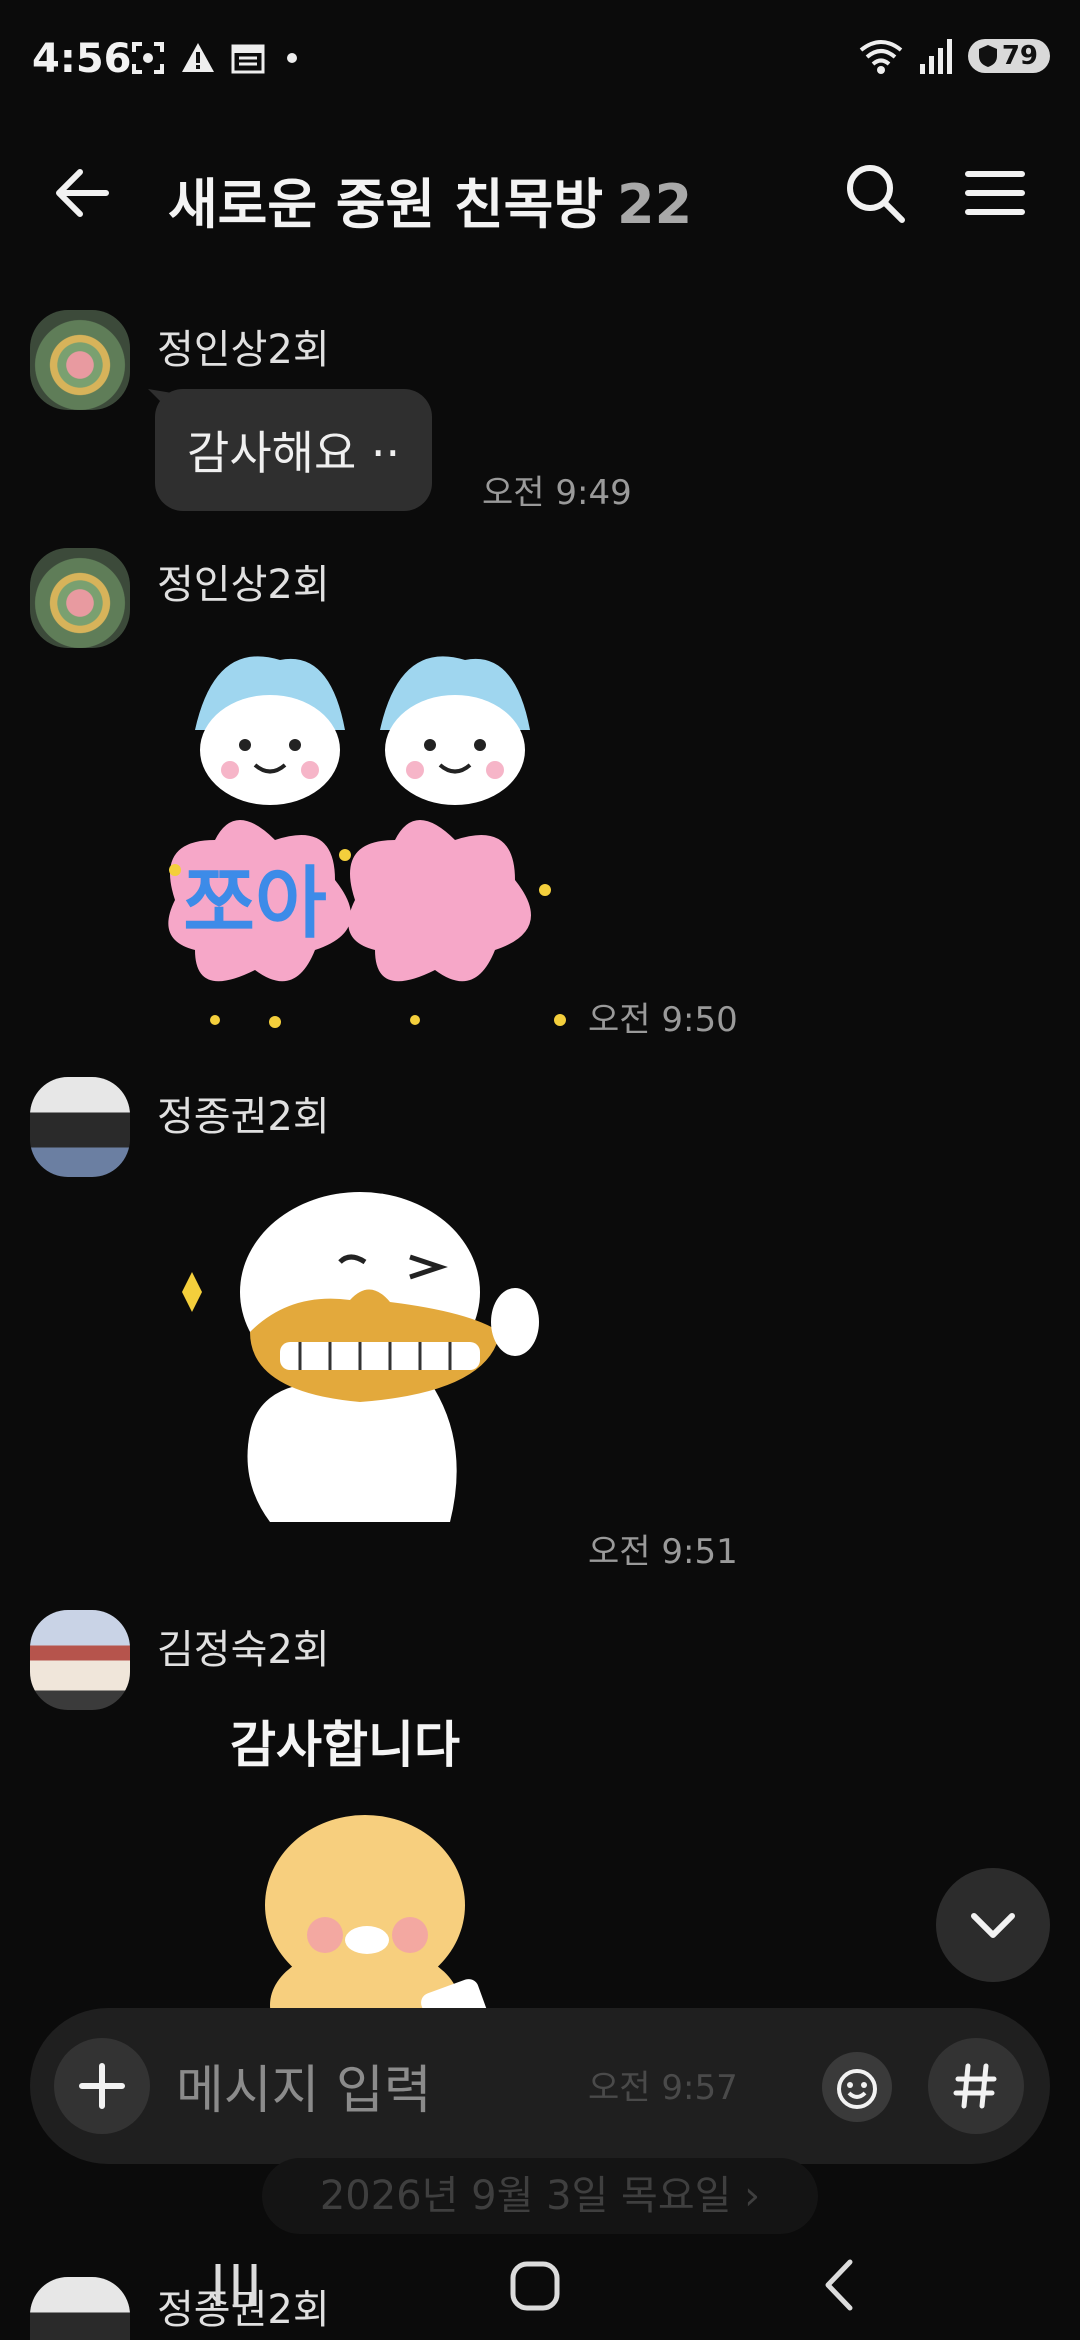 This screenshot has width=1080, height=2340. I want to click on arrow-left-icon, so click(83, 193).